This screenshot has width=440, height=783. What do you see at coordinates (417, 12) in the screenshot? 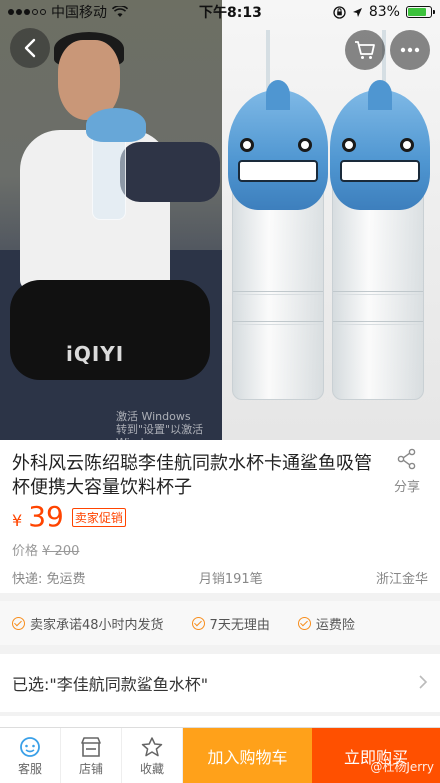
I see `battery-fill` at bounding box center [417, 12].